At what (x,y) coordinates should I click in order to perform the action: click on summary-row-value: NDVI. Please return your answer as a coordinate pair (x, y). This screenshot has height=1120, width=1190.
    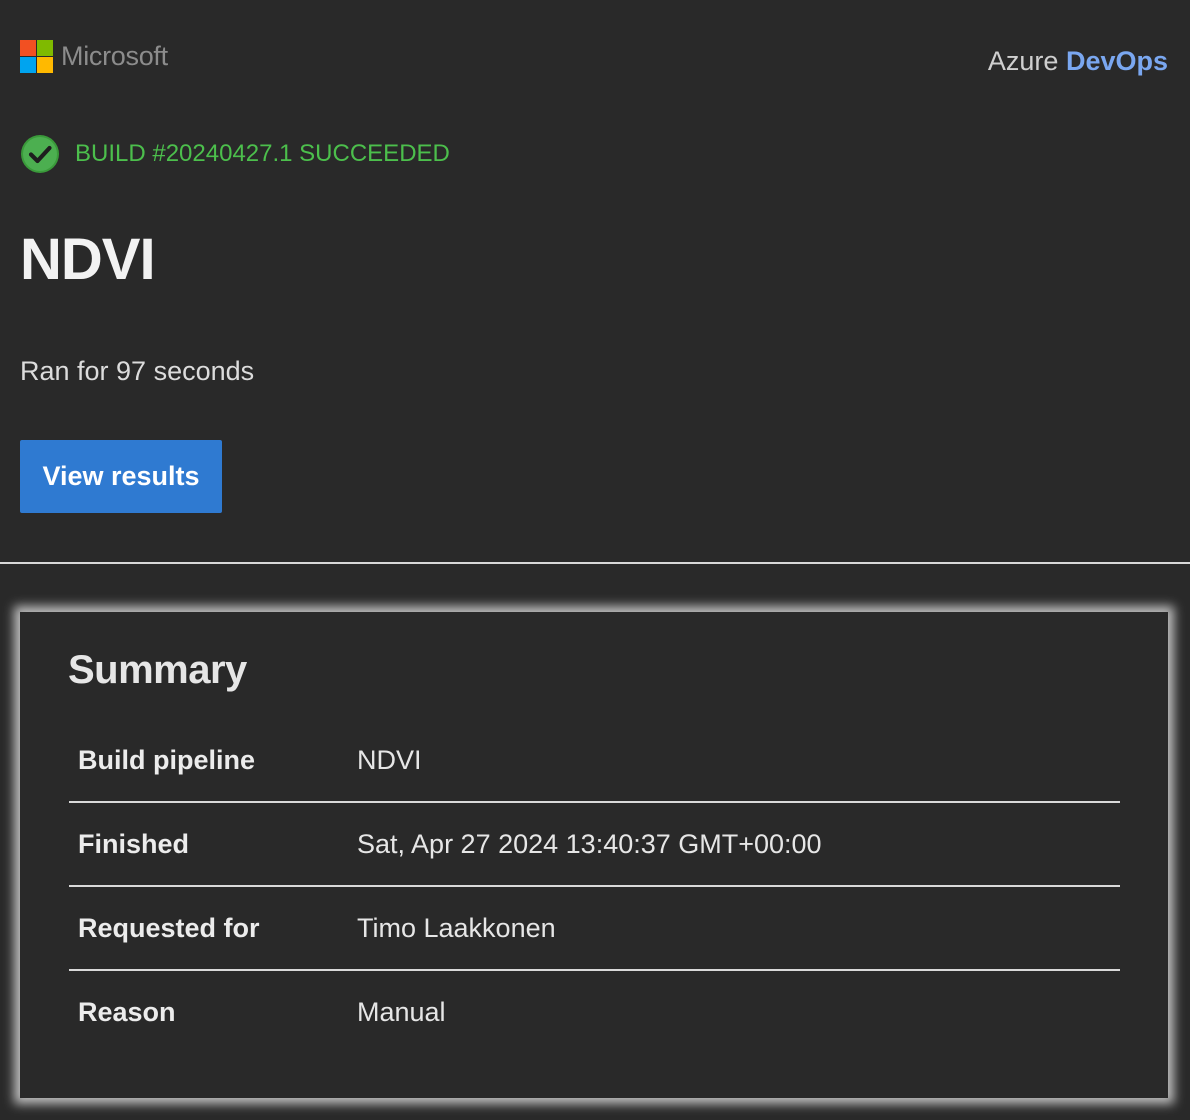
    Looking at the image, I should click on (389, 759).